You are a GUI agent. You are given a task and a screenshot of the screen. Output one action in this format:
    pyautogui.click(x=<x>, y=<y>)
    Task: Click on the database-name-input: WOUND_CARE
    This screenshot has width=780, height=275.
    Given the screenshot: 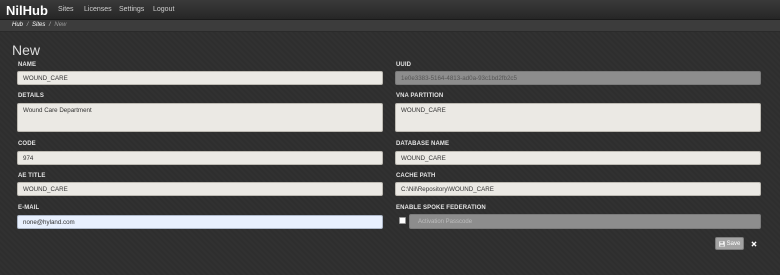 What is the action you would take?
    pyautogui.click(x=578, y=158)
    